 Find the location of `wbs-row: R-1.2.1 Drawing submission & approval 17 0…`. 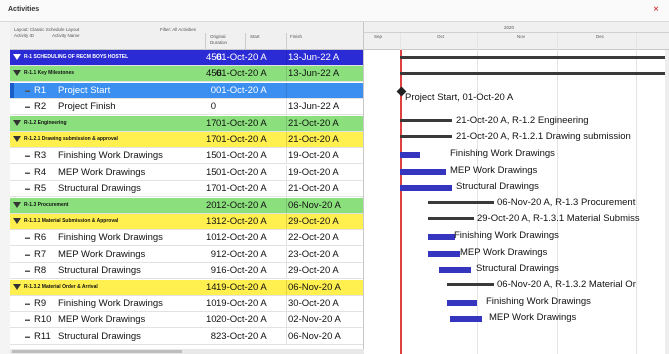

wbs-row: R-1.2.1 Drawing submission & approval 17 0… is located at coordinates (186, 140).